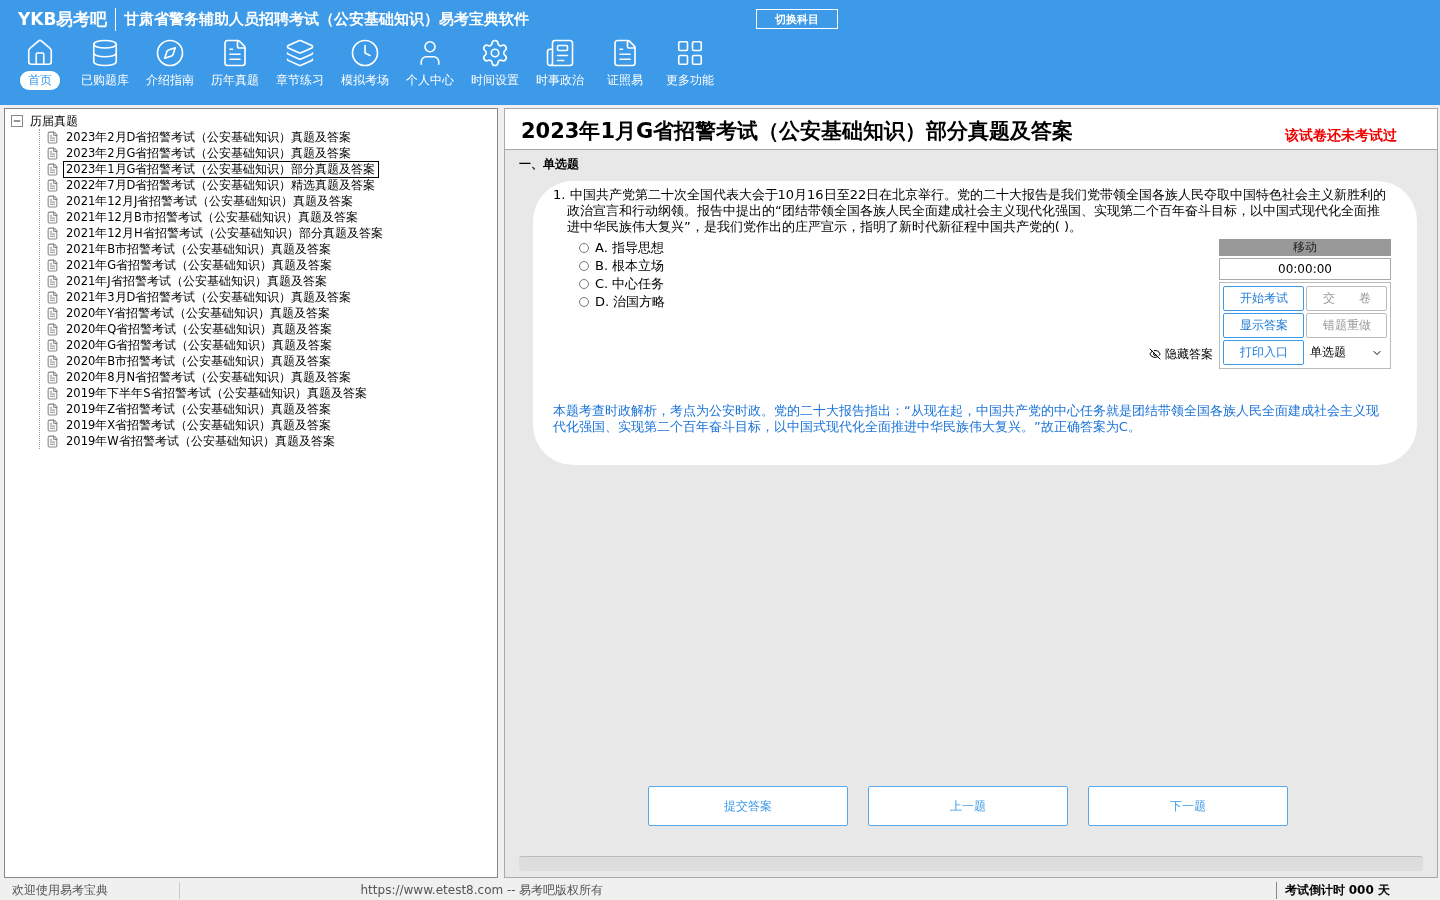 The width and height of the screenshot is (1440, 900). What do you see at coordinates (1155, 354) in the screenshot?
I see `eye-off-icon` at bounding box center [1155, 354].